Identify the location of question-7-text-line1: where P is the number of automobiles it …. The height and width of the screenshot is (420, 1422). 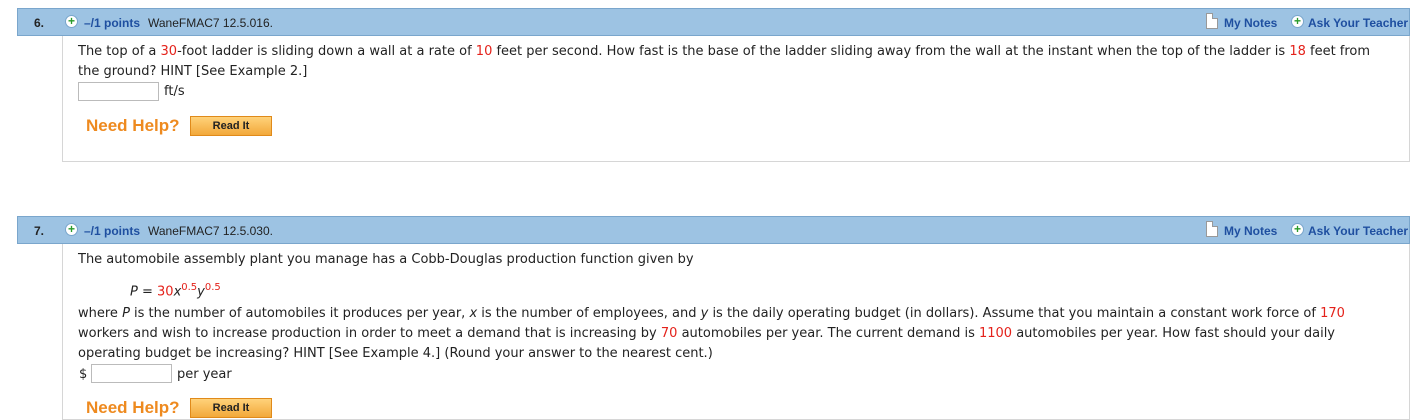
(711, 313).